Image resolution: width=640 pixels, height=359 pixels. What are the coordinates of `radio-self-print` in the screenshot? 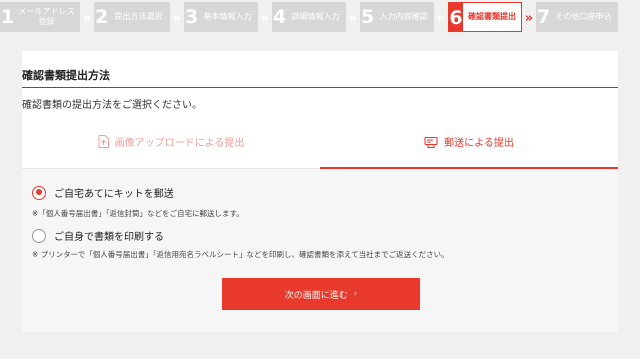 It's located at (39, 235).